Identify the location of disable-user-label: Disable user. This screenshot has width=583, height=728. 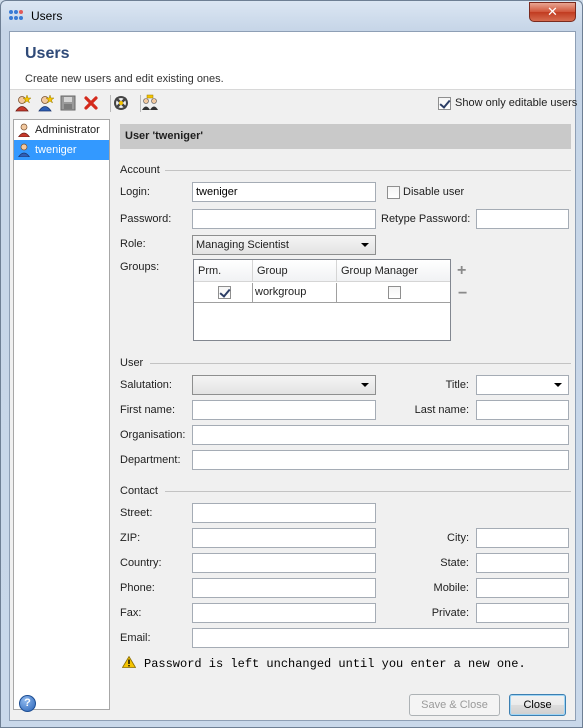
(433, 192).